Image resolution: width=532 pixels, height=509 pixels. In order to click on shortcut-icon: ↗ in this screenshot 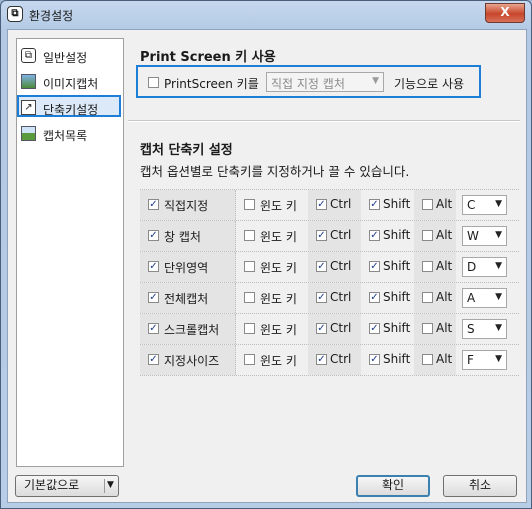, I will do `click(28, 107)`.